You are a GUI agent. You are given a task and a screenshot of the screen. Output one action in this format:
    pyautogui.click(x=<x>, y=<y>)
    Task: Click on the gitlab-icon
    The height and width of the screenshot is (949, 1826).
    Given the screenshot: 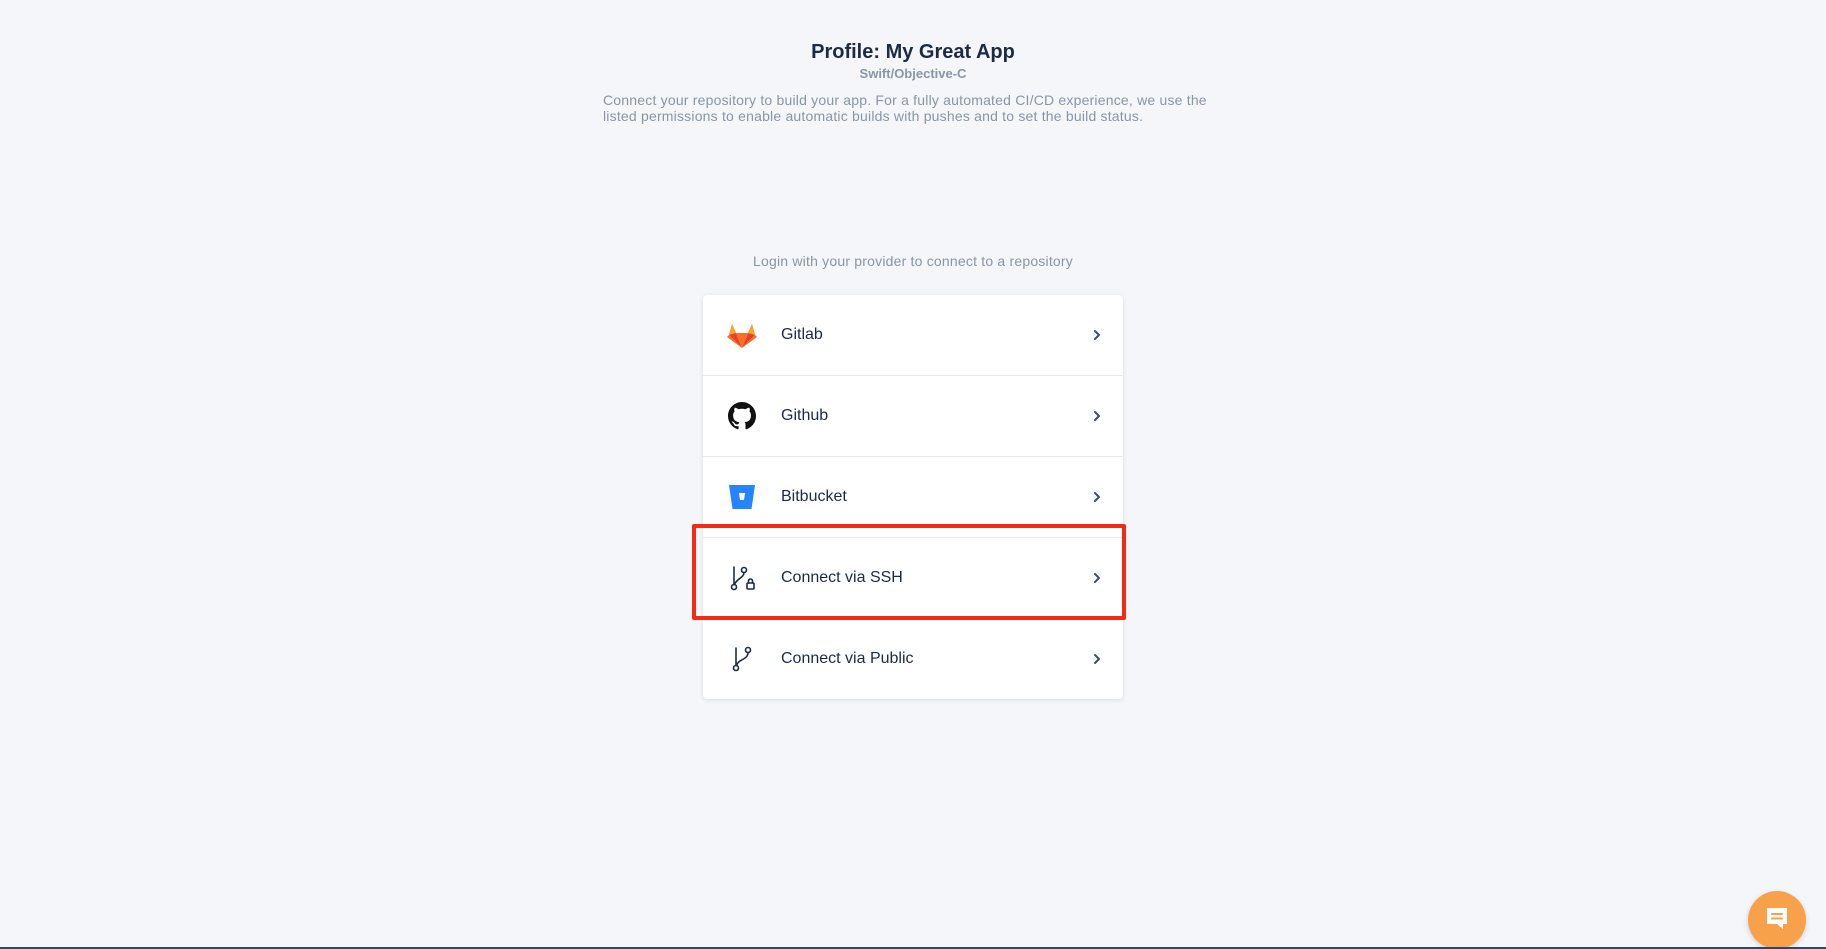 What is the action you would take?
    pyautogui.click(x=742, y=335)
    